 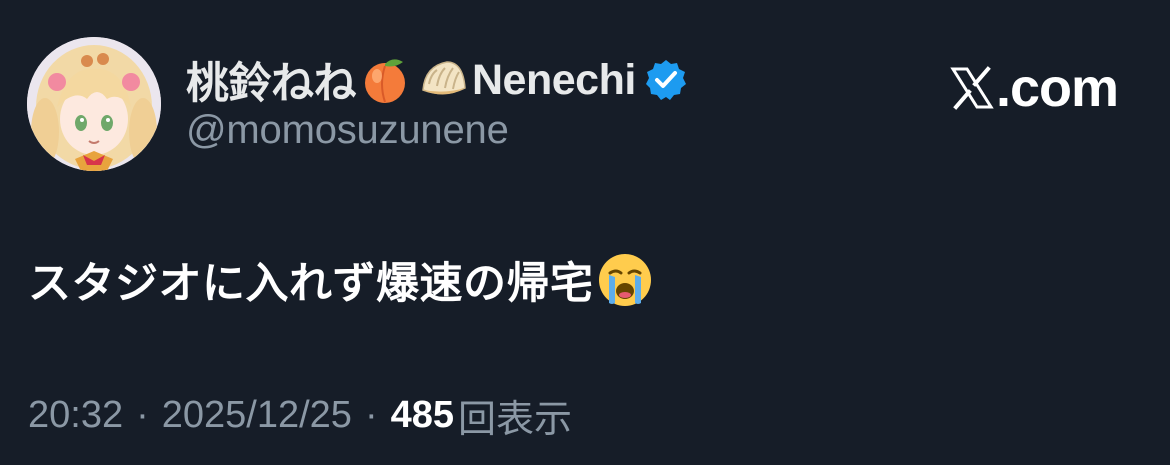 I want to click on site-logo-text: .com, so click(x=1057, y=88).